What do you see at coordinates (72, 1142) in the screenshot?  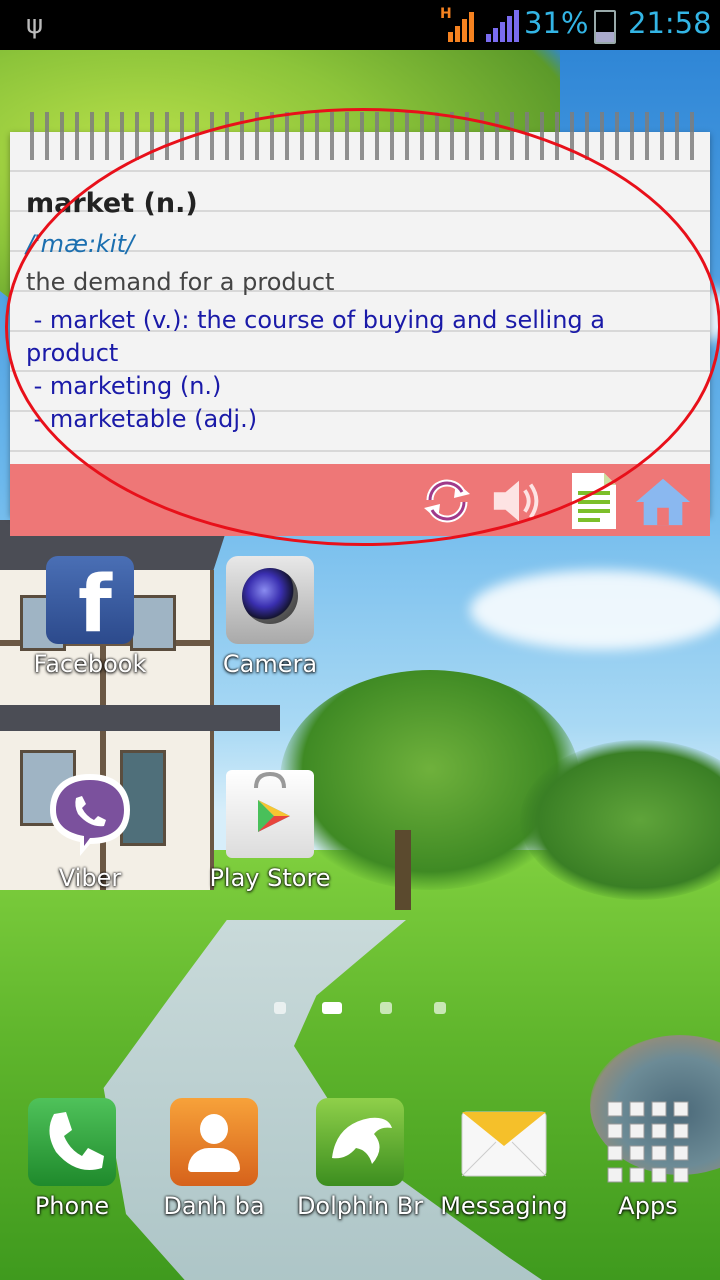 I see `phone-icon` at bounding box center [72, 1142].